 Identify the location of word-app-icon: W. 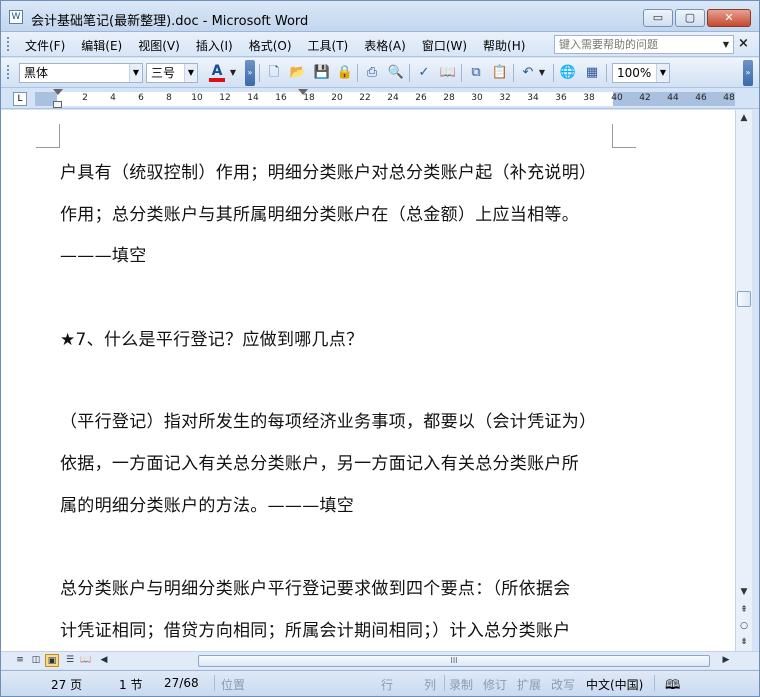
(16, 17).